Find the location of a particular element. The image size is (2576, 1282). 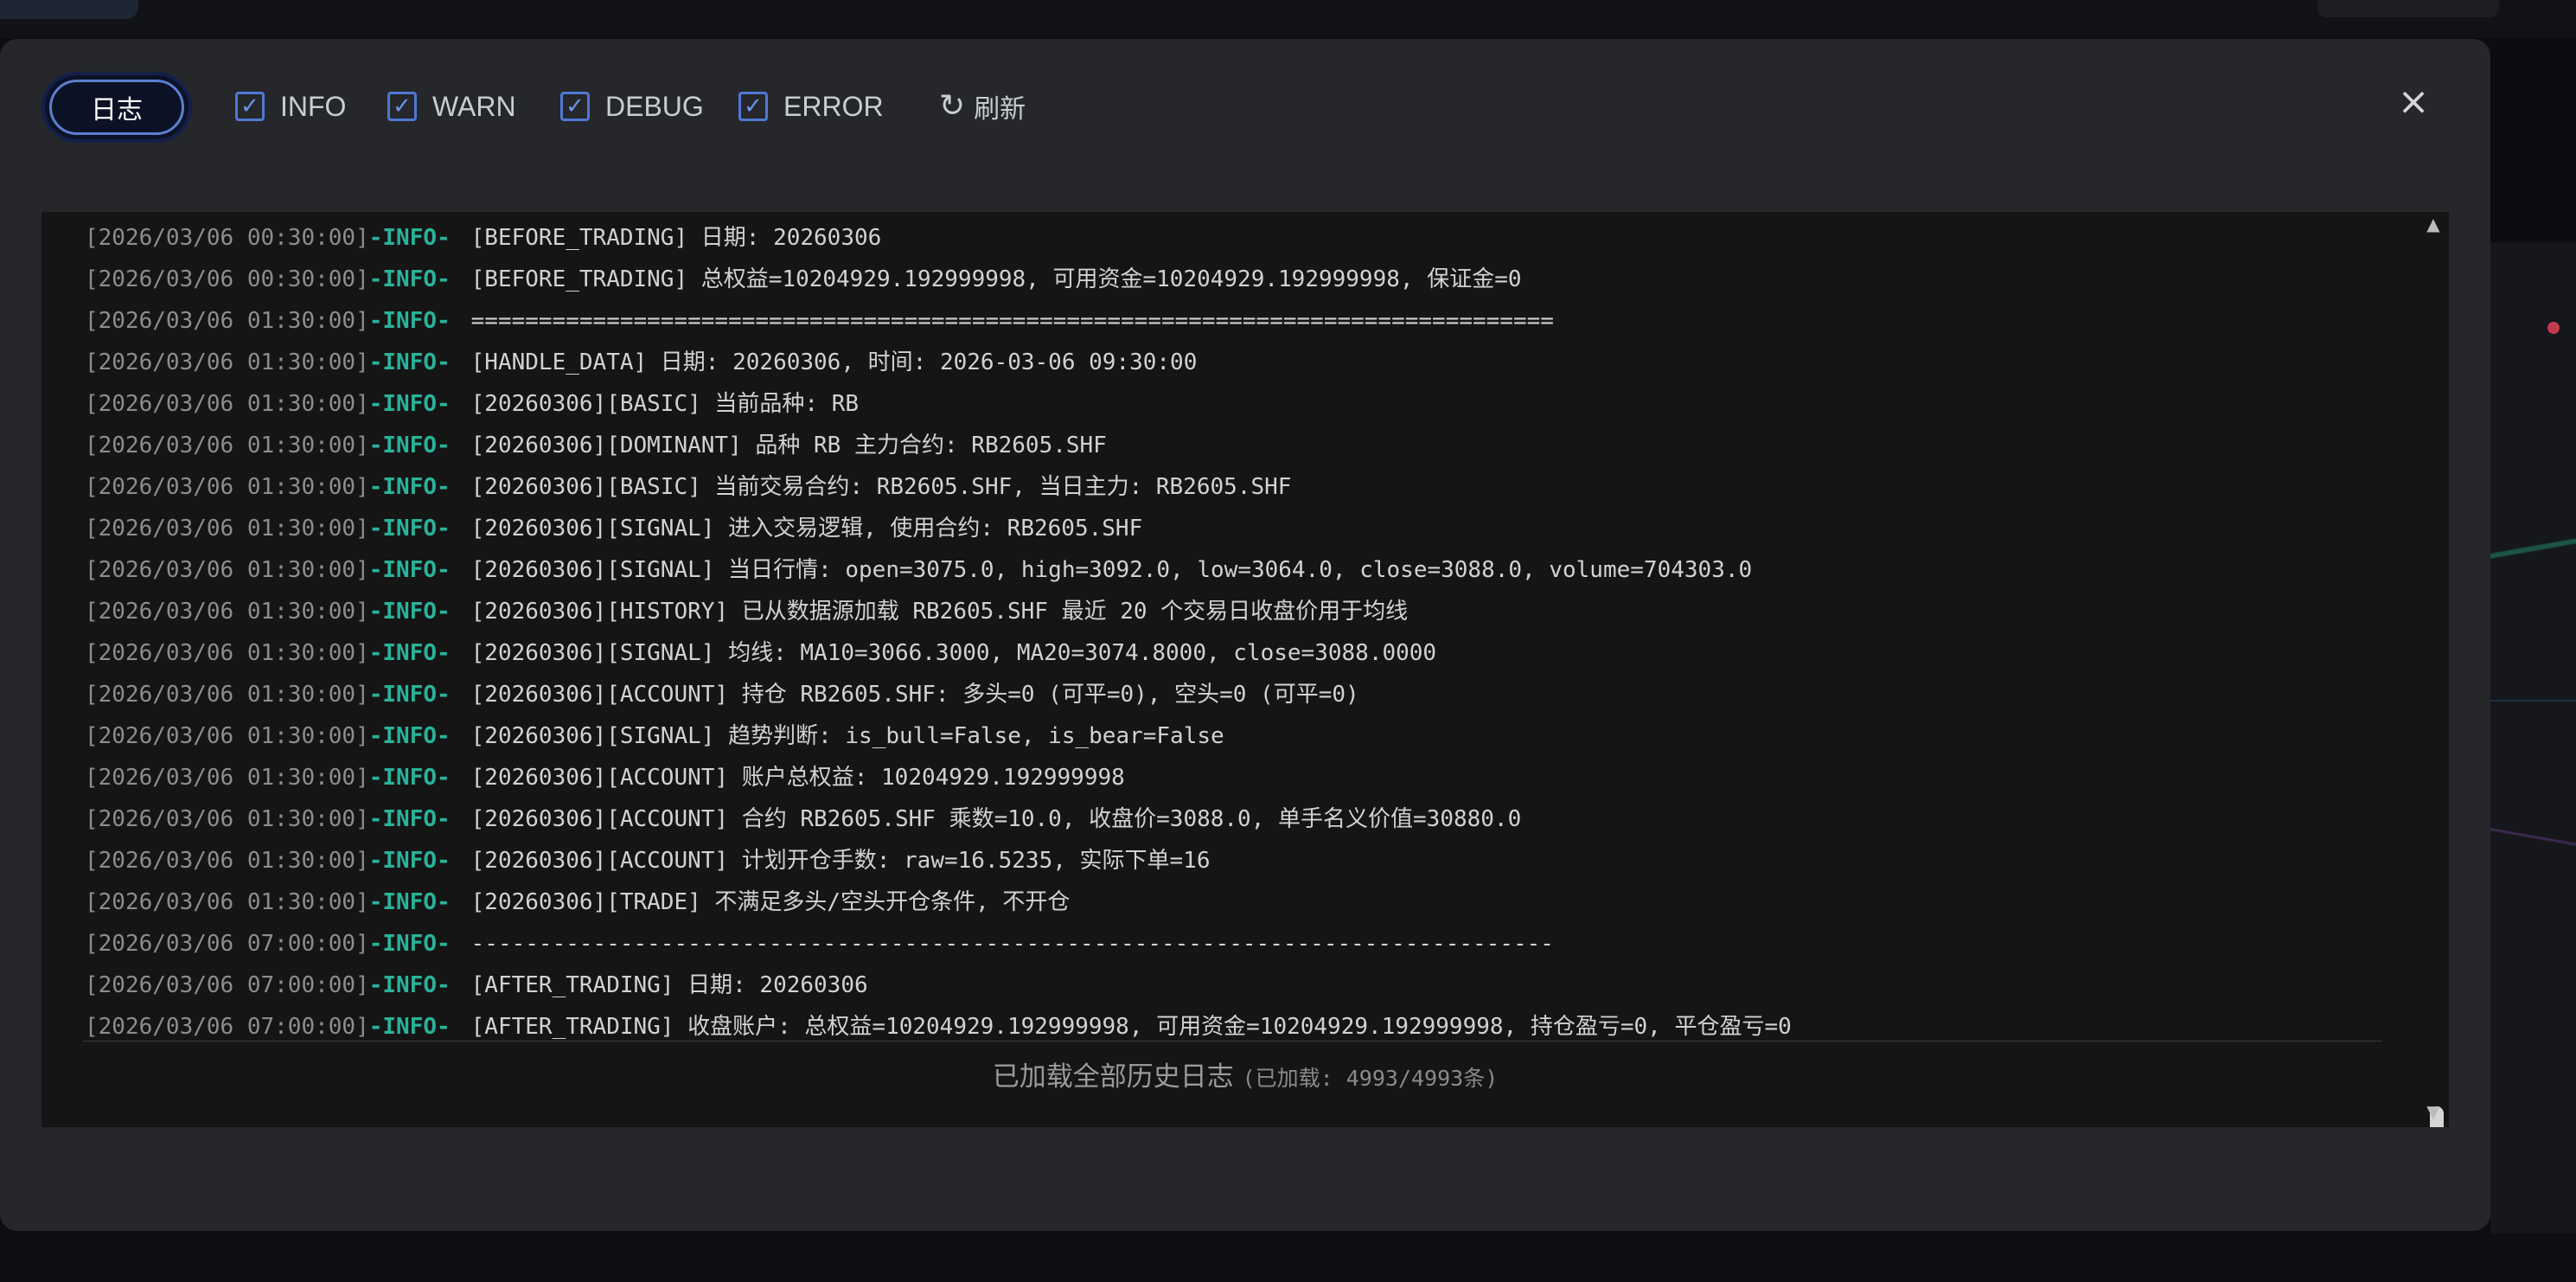

background-marker is located at coordinates (2553, 328).